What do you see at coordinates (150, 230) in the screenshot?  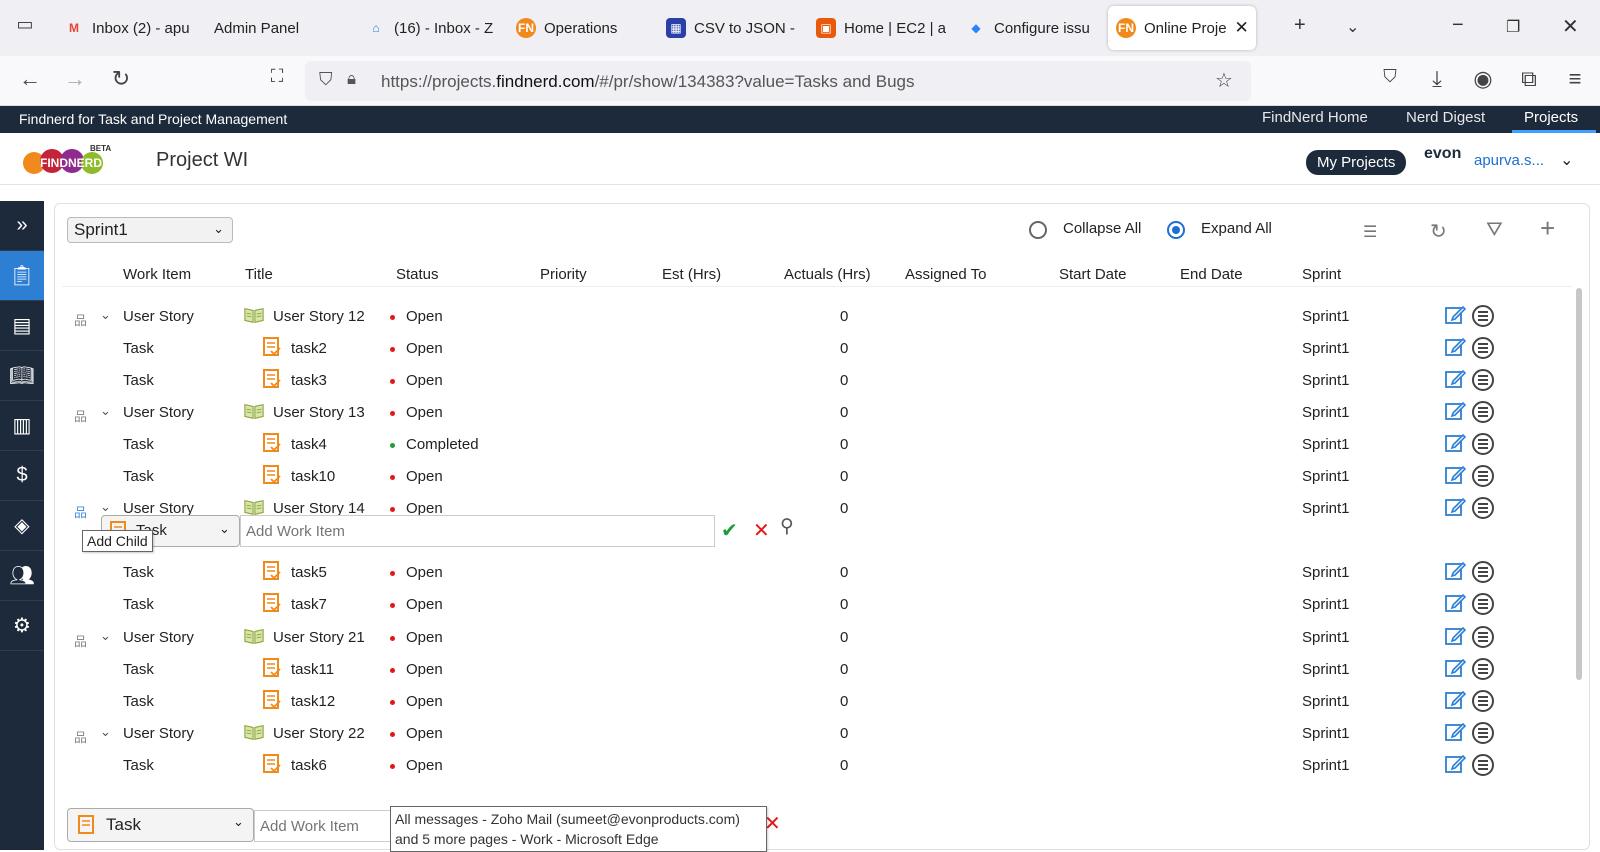 I see `sprint-select: Sprint1 ⌄` at bounding box center [150, 230].